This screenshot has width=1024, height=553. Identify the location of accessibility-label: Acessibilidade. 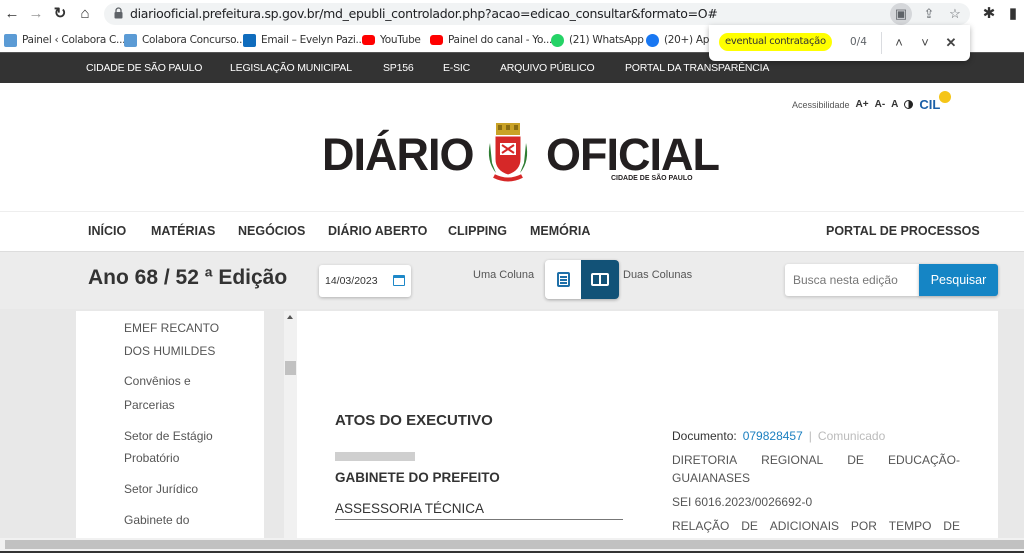
(821, 104).